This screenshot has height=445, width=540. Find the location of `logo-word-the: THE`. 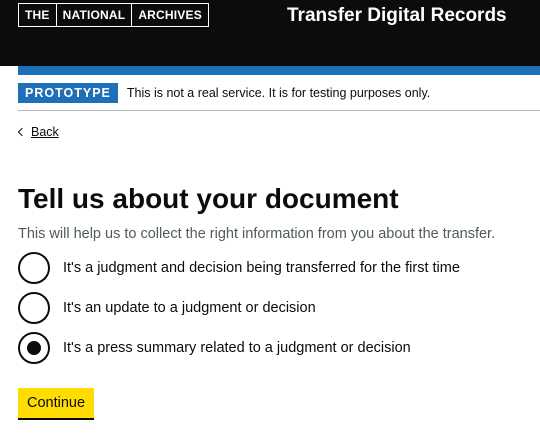

logo-word-the: THE is located at coordinates (37, 15).